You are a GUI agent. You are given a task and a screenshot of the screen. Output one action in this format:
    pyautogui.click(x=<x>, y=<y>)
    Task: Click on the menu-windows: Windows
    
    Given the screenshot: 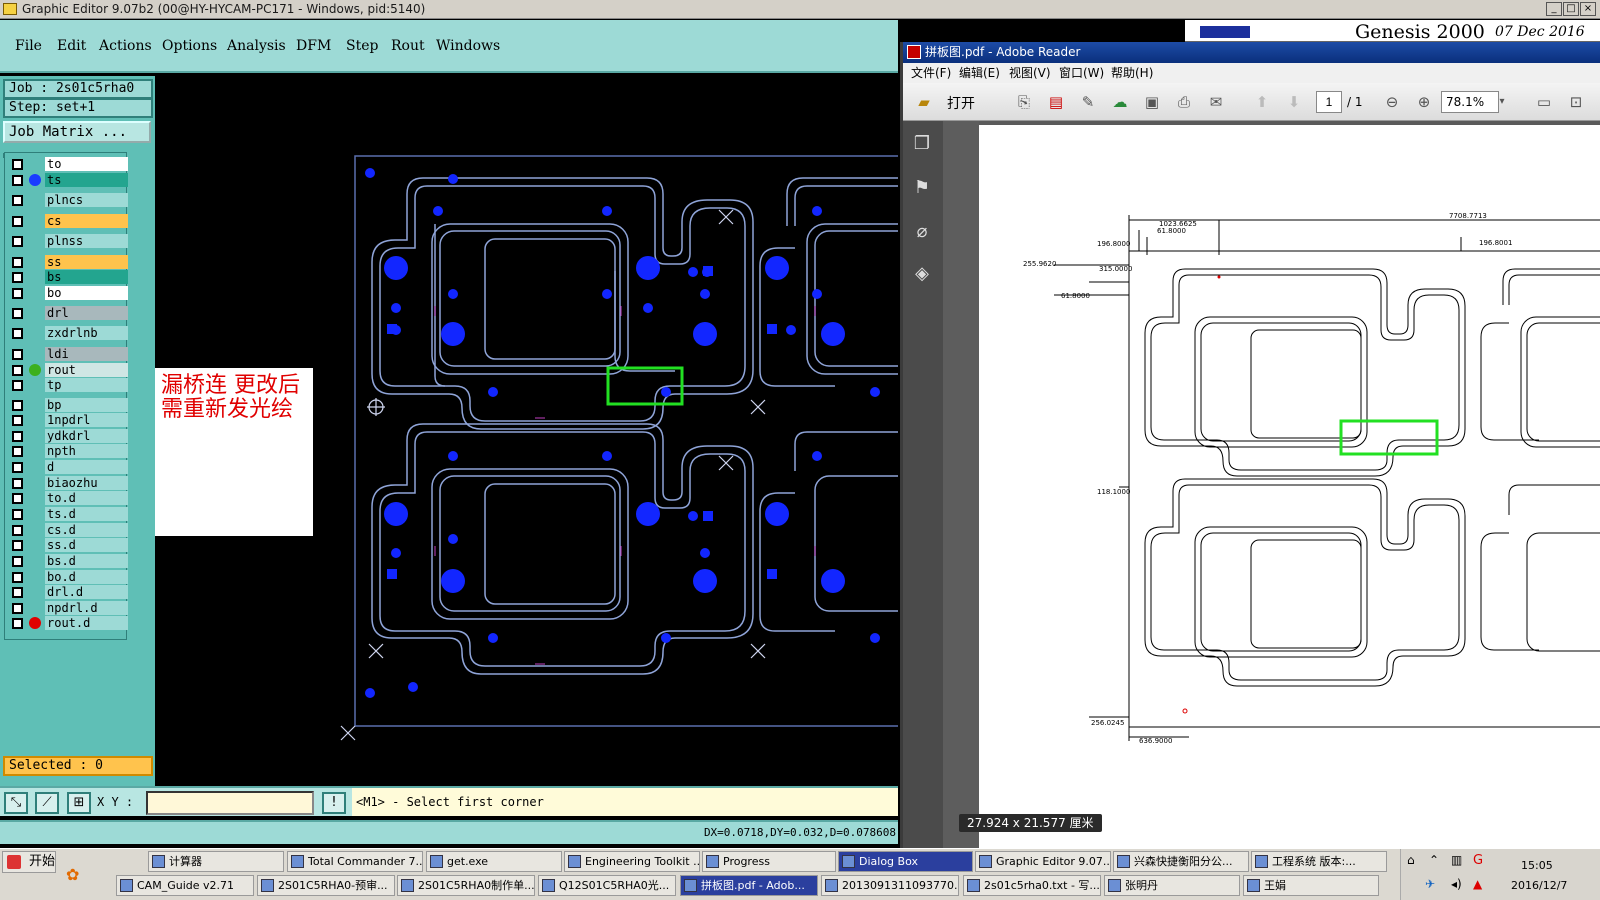 What is the action you would take?
    pyautogui.click(x=468, y=46)
    